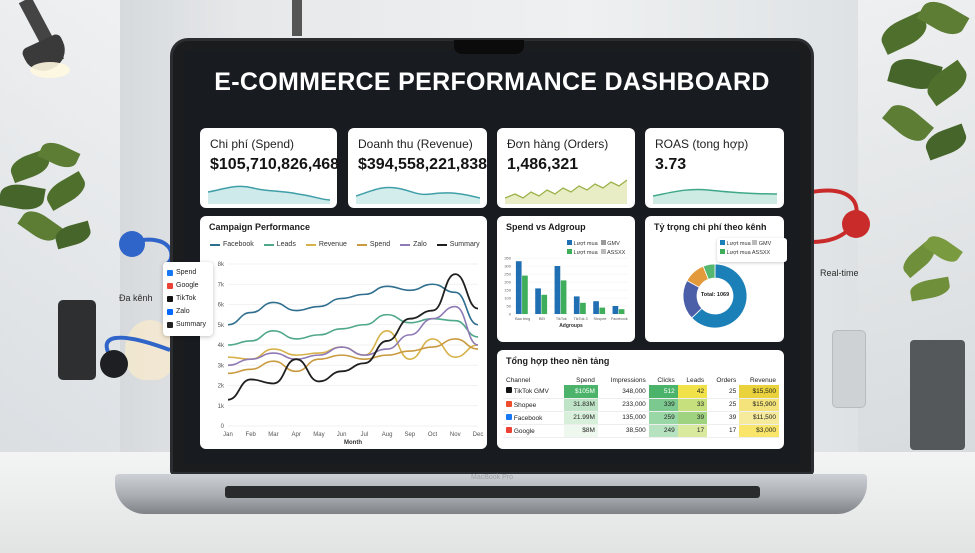 Image resolution: width=975 pixels, height=553 pixels. What do you see at coordinates (170, 311) in the screenshot?
I see `zalo-icon` at bounding box center [170, 311].